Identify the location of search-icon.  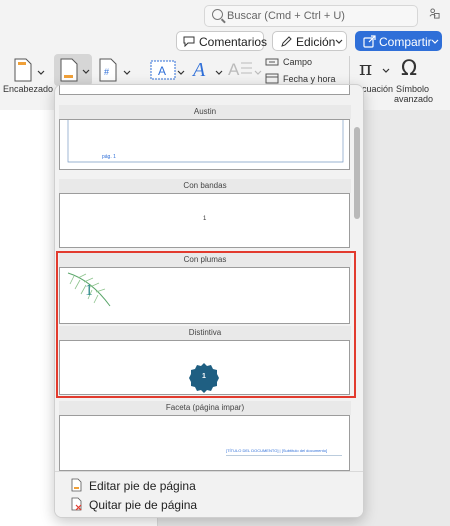
(217, 14).